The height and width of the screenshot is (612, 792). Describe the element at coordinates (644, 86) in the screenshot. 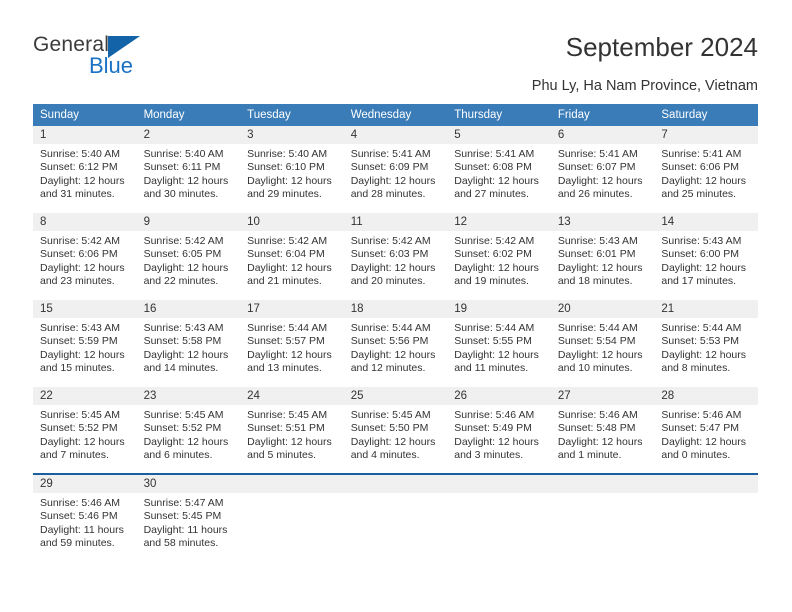

I see `page-subtitle: Phu Ly, Ha Nam Province, Vietnam` at that location.